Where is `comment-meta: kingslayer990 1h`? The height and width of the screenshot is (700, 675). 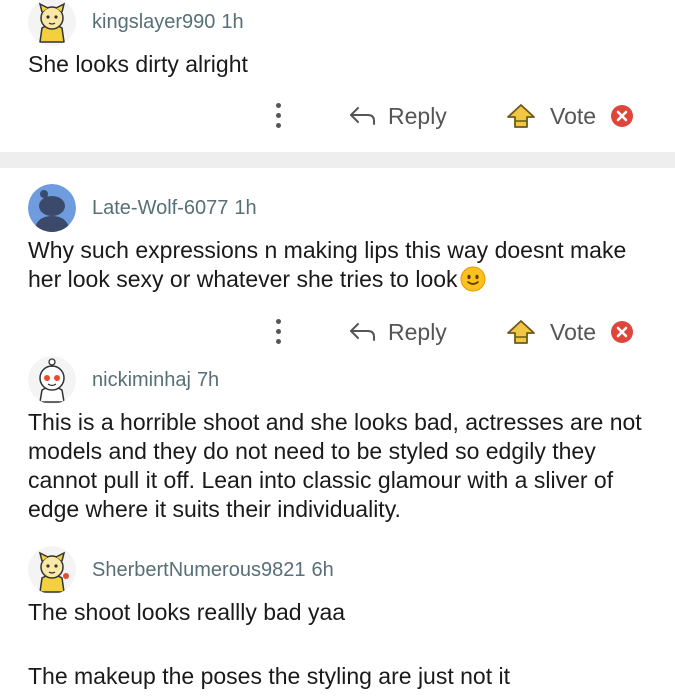 comment-meta: kingslayer990 1h is located at coordinates (136, 23).